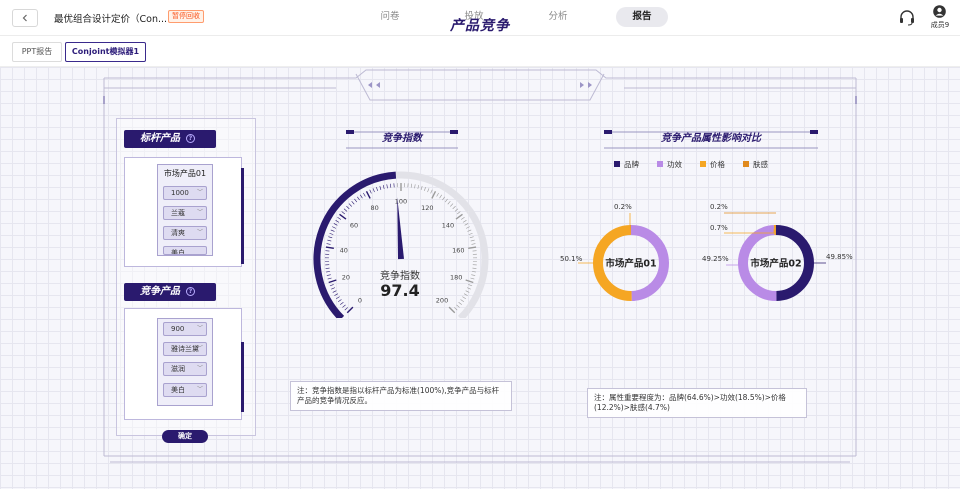  I want to click on benchmark-brand-select: 兰蔻 ﹀, so click(185, 213).